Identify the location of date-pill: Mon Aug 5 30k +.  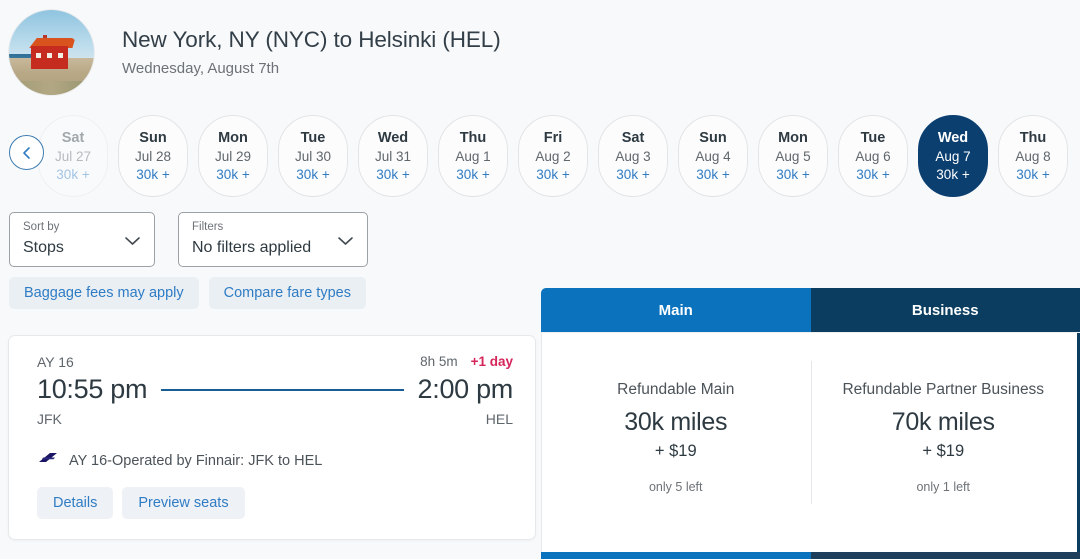
(793, 156).